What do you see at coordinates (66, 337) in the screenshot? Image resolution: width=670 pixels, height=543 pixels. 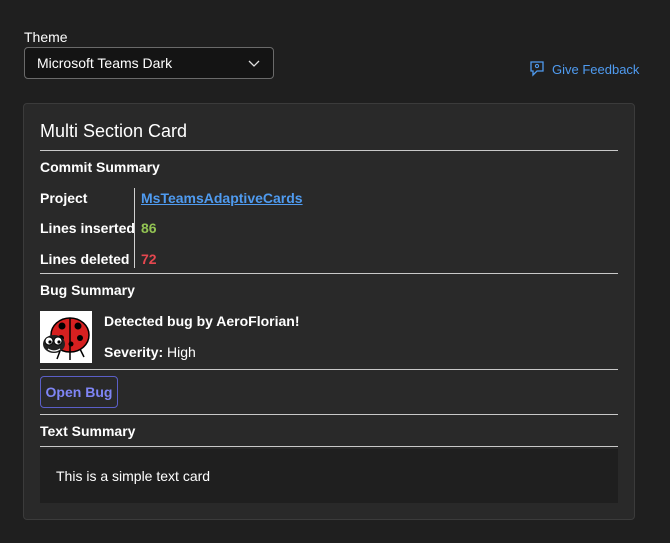 I see `ladybug-image` at bounding box center [66, 337].